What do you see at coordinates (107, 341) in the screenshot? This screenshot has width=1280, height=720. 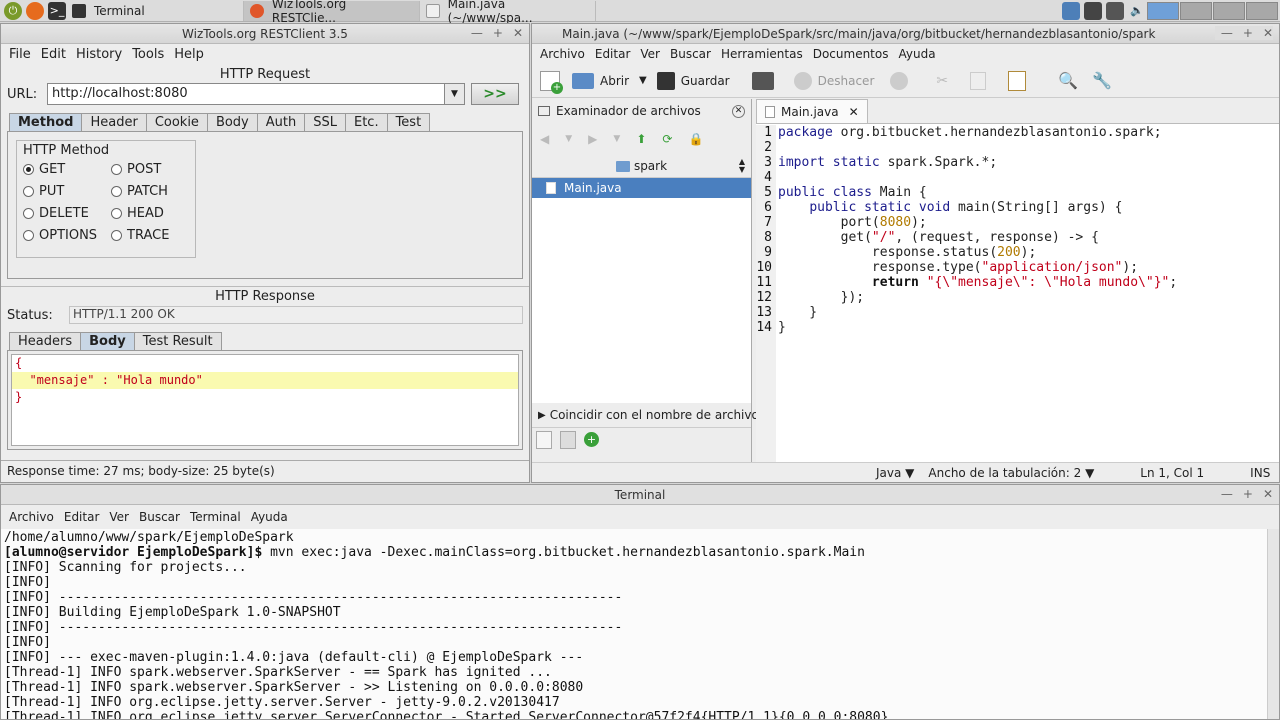 I see `tab-response-body: Body` at bounding box center [107, 341].